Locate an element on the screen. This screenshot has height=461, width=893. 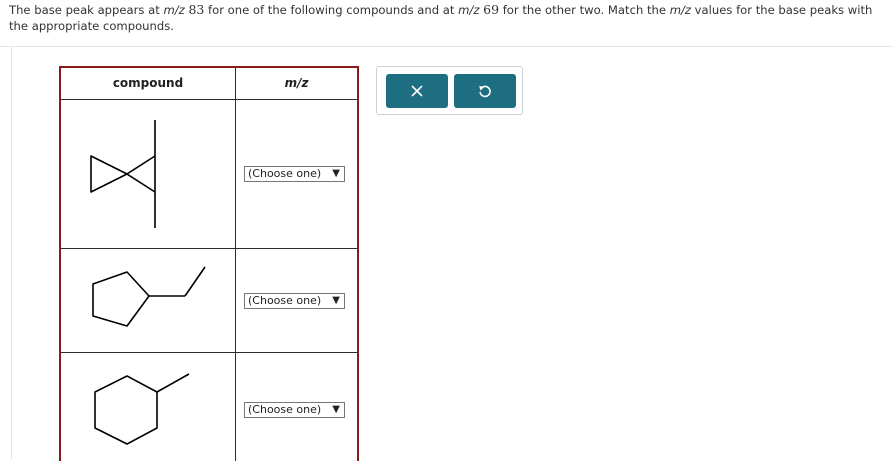
mz-value-69: 69 is located at coordinates (491, 9).